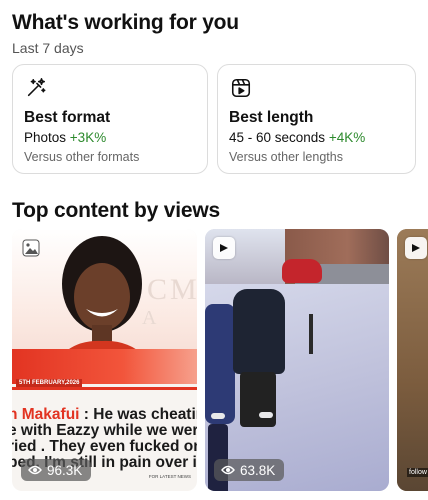 The width and height of the screenshot is (428, 500). I want to click on best-length-range: 45 - 60 seconds, so click(277, 137).